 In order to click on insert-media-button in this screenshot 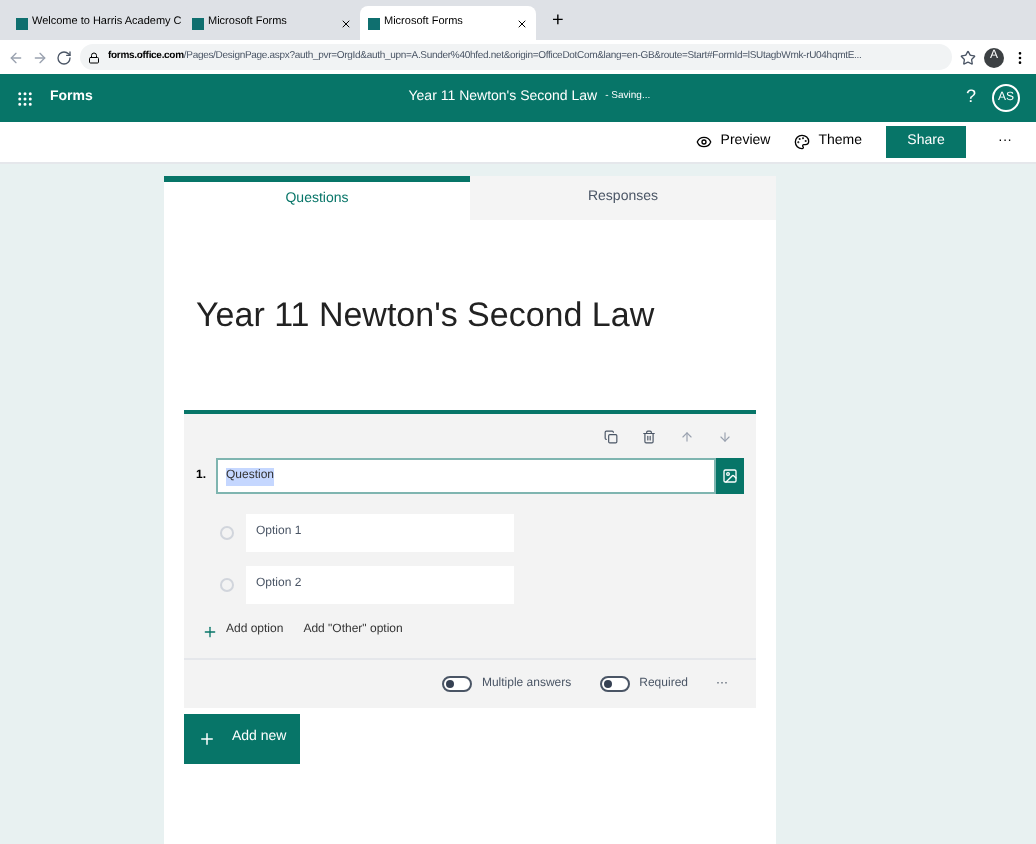, I will do `click(730, 476)`.